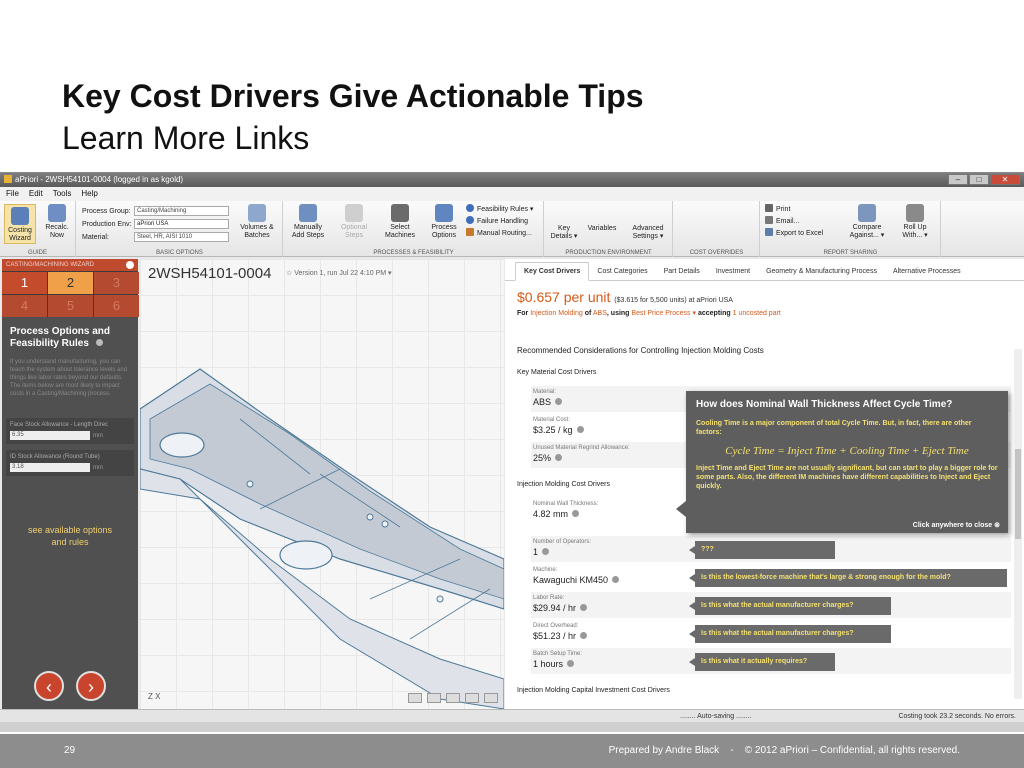  I want to click on machine-icon, so click(400, 213).